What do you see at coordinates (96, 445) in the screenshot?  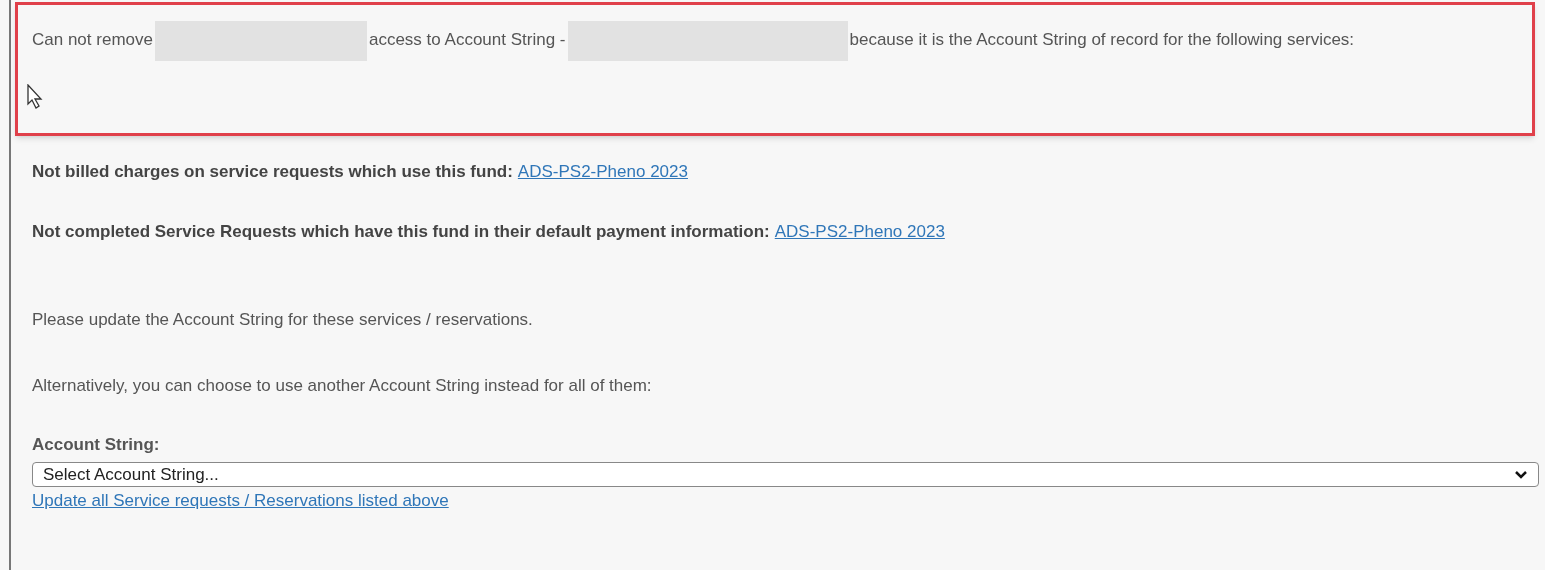 I see `field-label: Account String:` at bounding box center [96, 445].